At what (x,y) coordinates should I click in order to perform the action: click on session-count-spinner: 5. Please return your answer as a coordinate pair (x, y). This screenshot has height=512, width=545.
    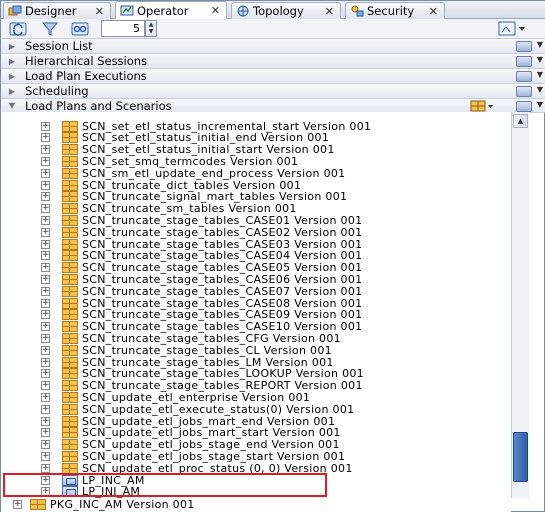
    Looking at the image, I should click on (123, 28).